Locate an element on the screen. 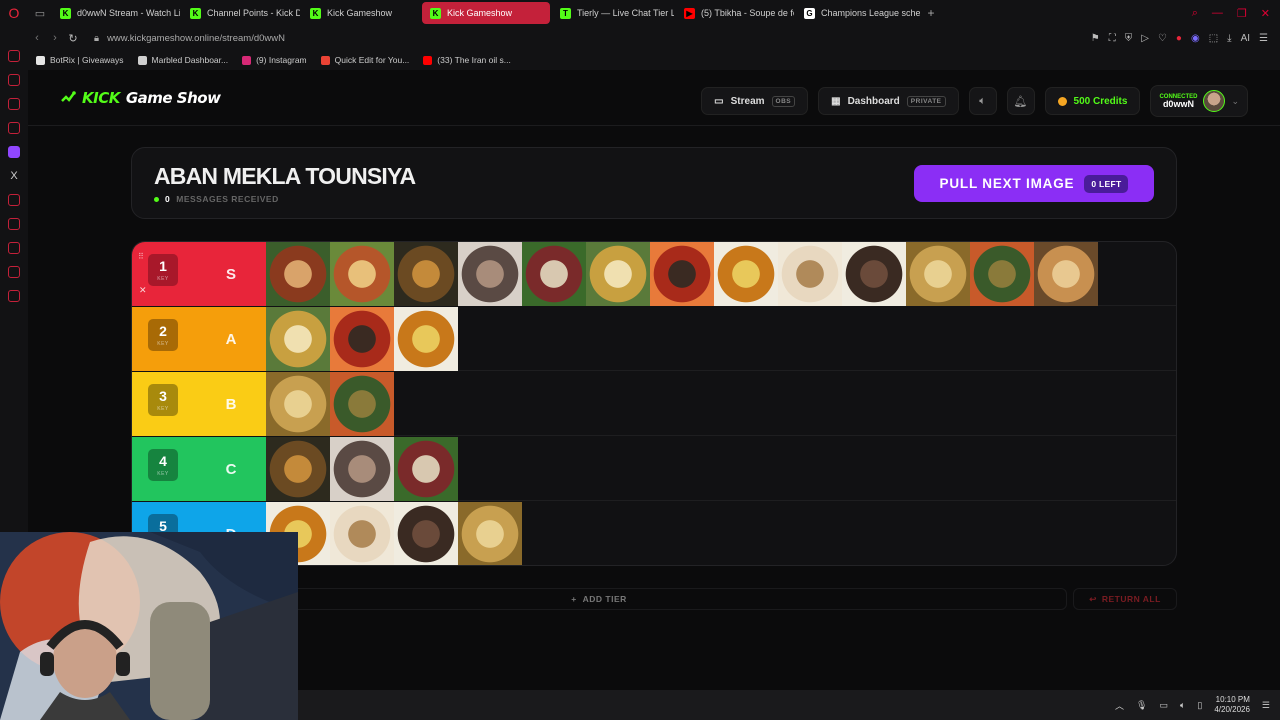 This screenshot has width=1280, height=720. heart-icon: ♡ is located at coordinates (1162, 38).